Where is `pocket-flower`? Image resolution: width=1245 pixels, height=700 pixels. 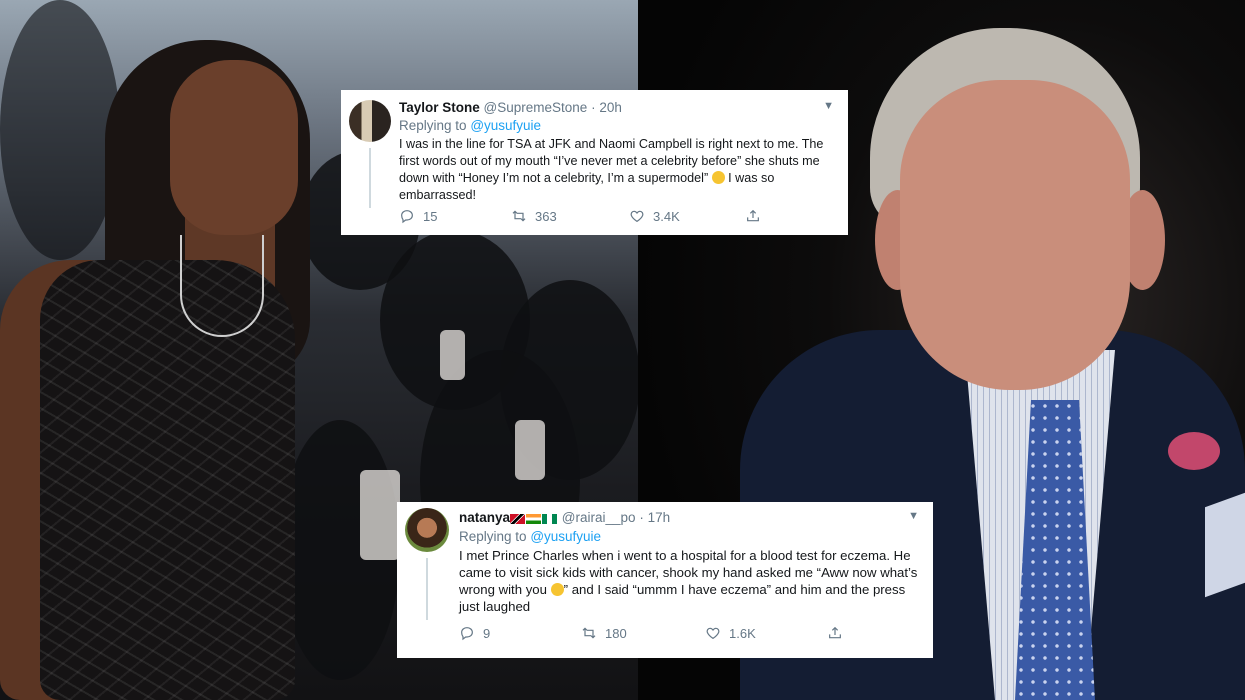 pocket-flower is located at coordinates (1194, 451).